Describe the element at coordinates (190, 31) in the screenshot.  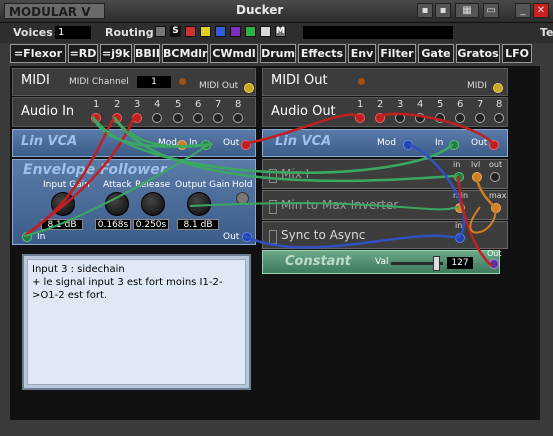
I see `routing-red-swatch` at that location.